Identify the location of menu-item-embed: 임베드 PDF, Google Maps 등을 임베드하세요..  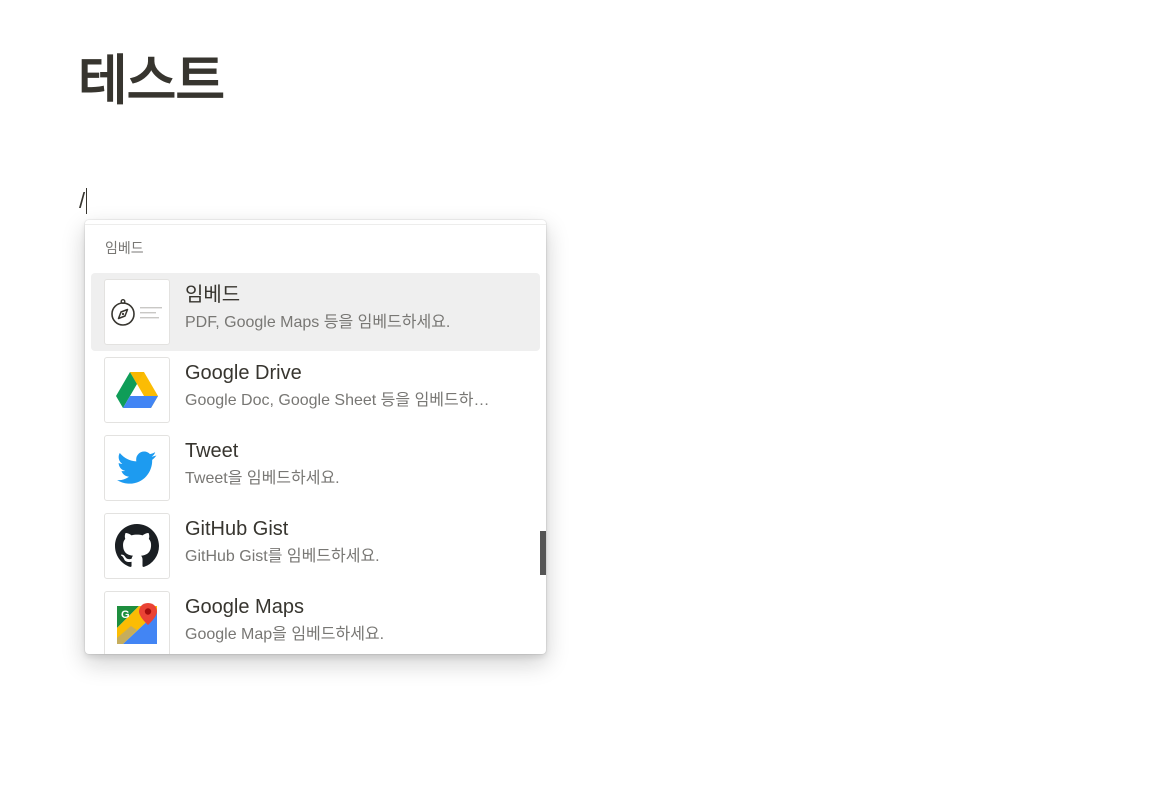
(315, 312).